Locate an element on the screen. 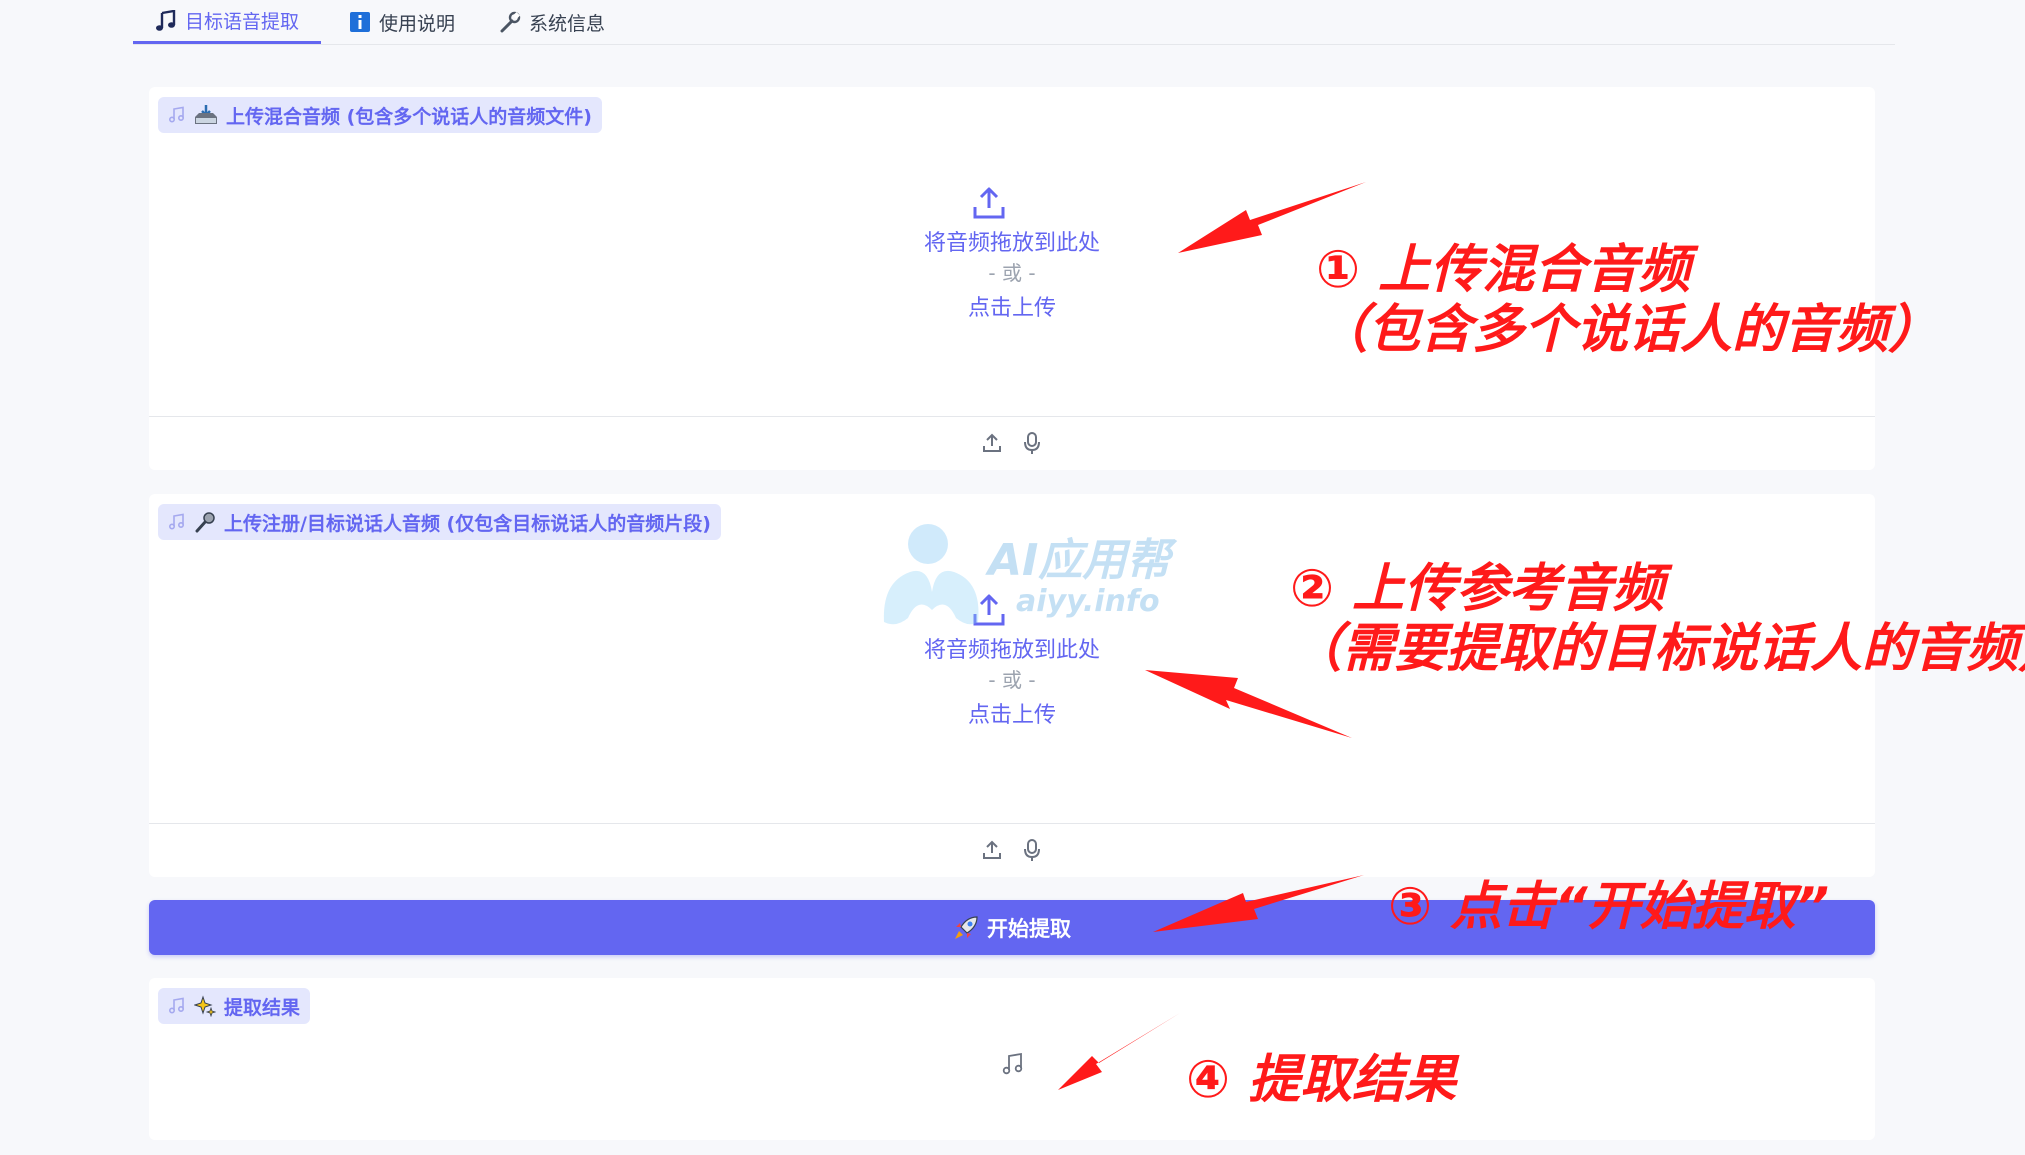 Image resolution: width=2025 pixels, height=1155 pixels. result-label: 提取结果 is located at coordinates (234, 1006).